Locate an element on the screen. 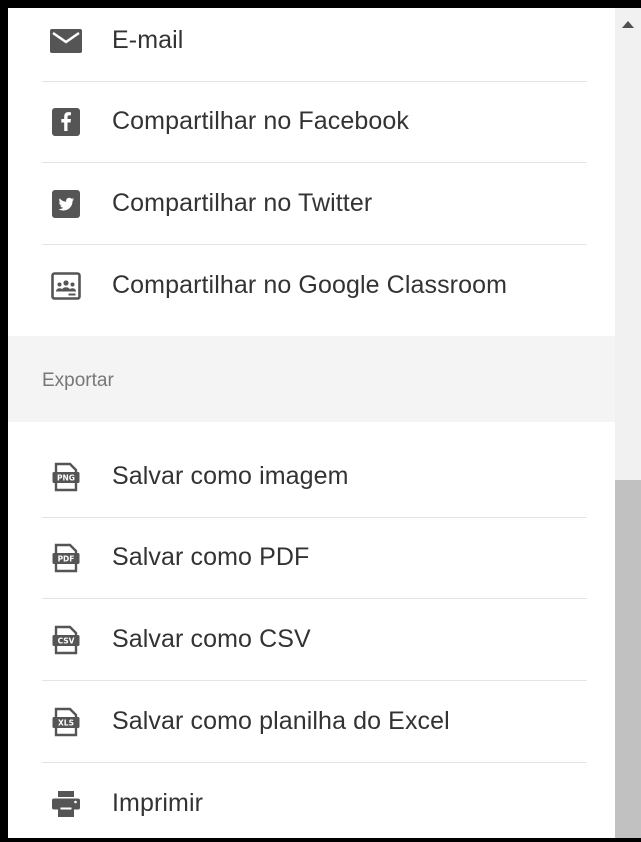 This screenshot has height=842, width=641. export-section-header: Exportar is located at coordinates (311, 379).